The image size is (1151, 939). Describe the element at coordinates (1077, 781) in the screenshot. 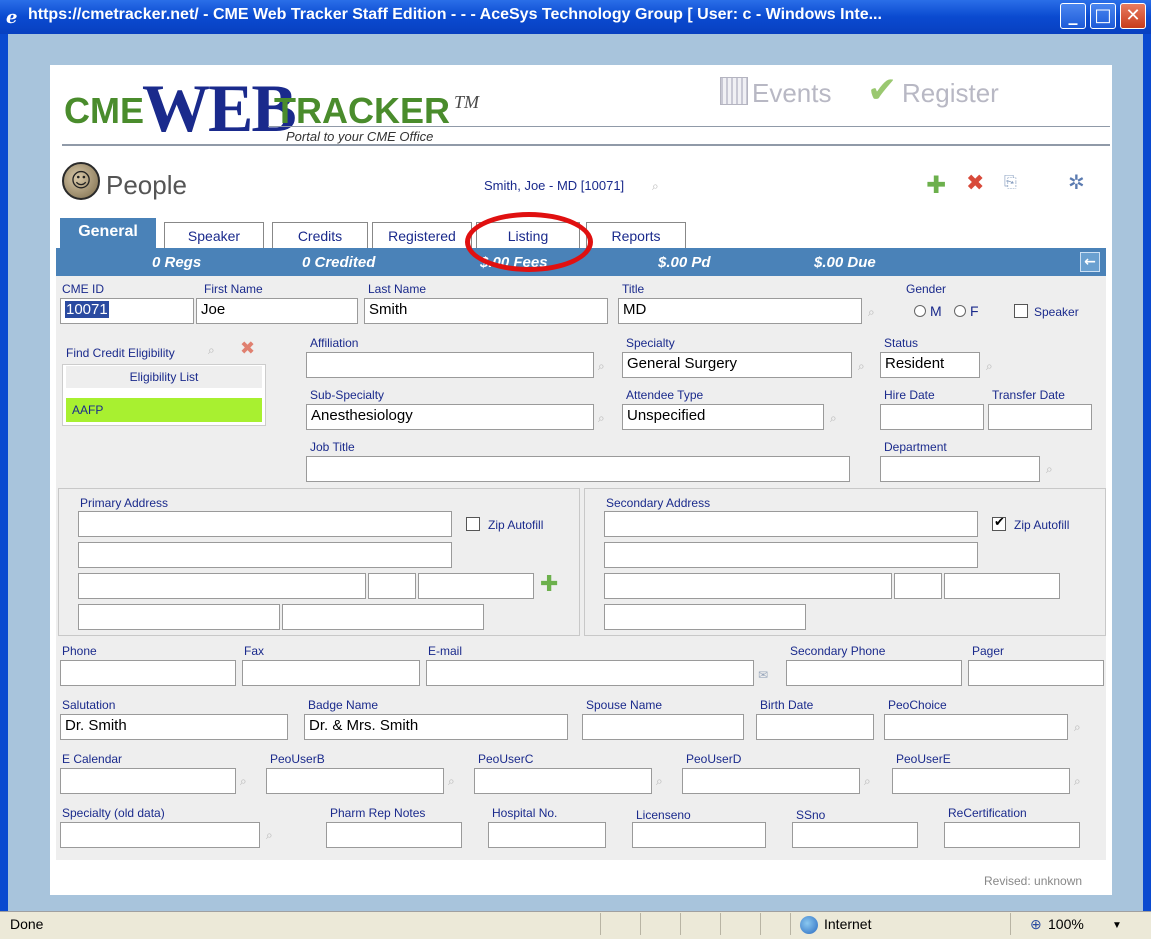

I see `peousere-binoculars-icon: ⌕` at that location.